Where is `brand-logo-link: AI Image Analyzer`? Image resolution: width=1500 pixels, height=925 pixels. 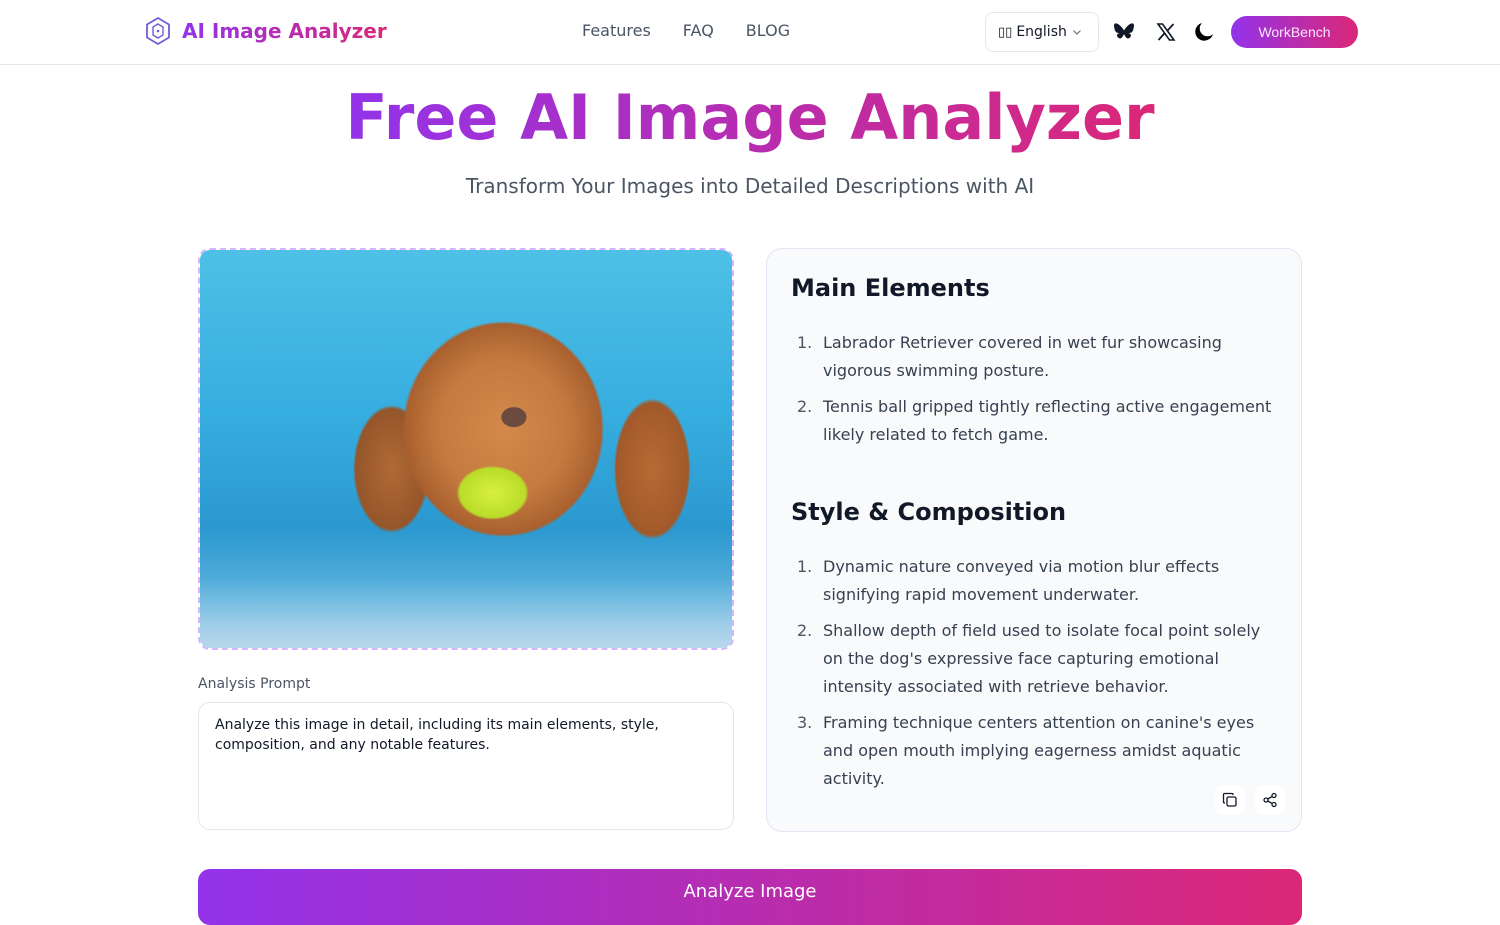 brand-logo-link: AI Image Analyzer is located at coordinates (265, 31).